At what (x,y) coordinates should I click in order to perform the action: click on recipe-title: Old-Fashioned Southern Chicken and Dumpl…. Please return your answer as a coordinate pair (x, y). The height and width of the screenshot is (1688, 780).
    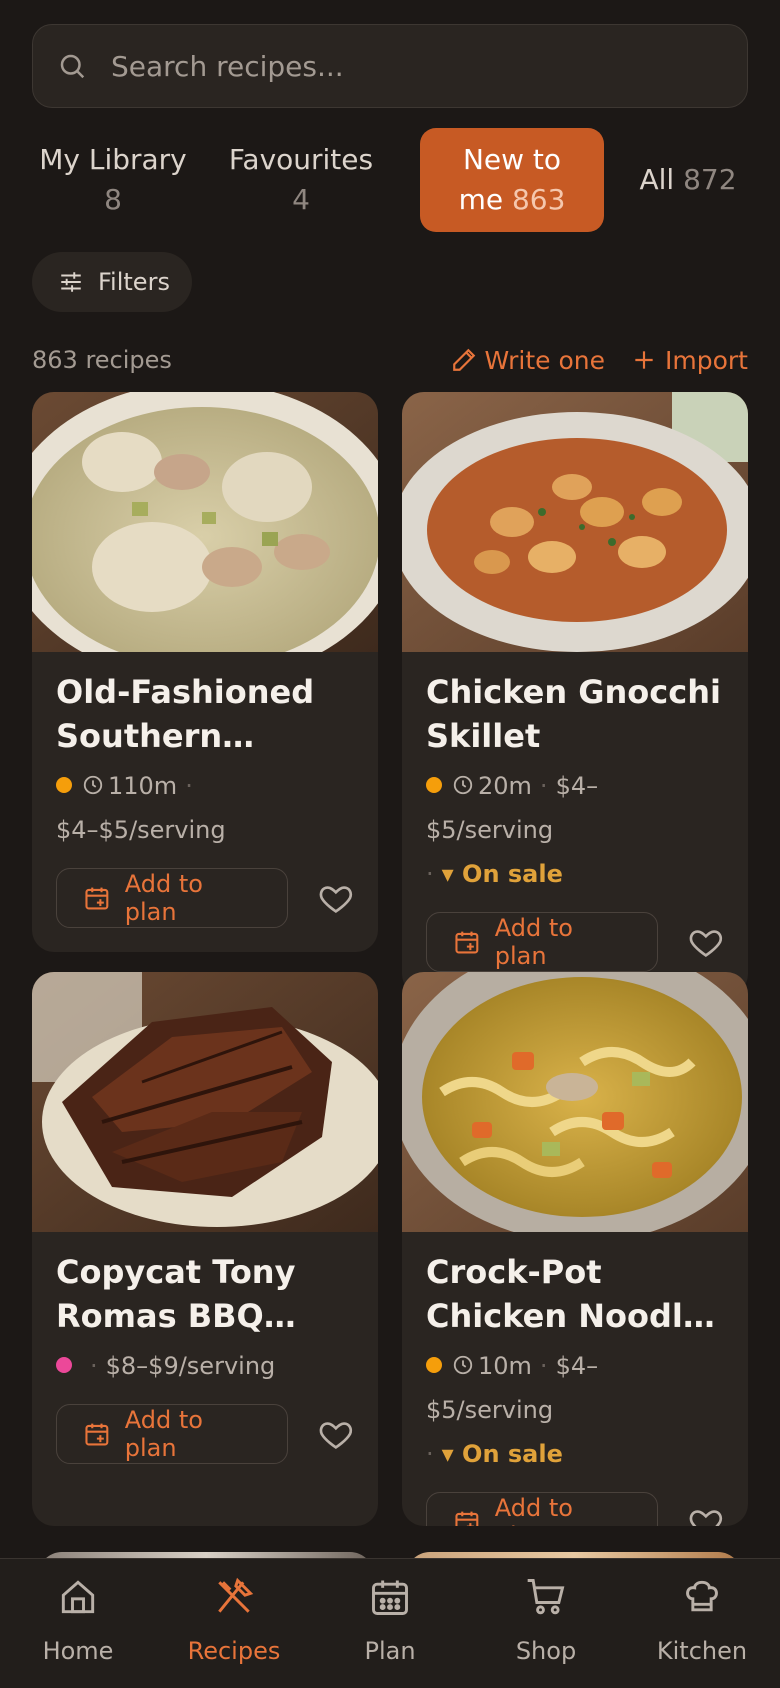
    Looking at the image, I should click on (185, 714).